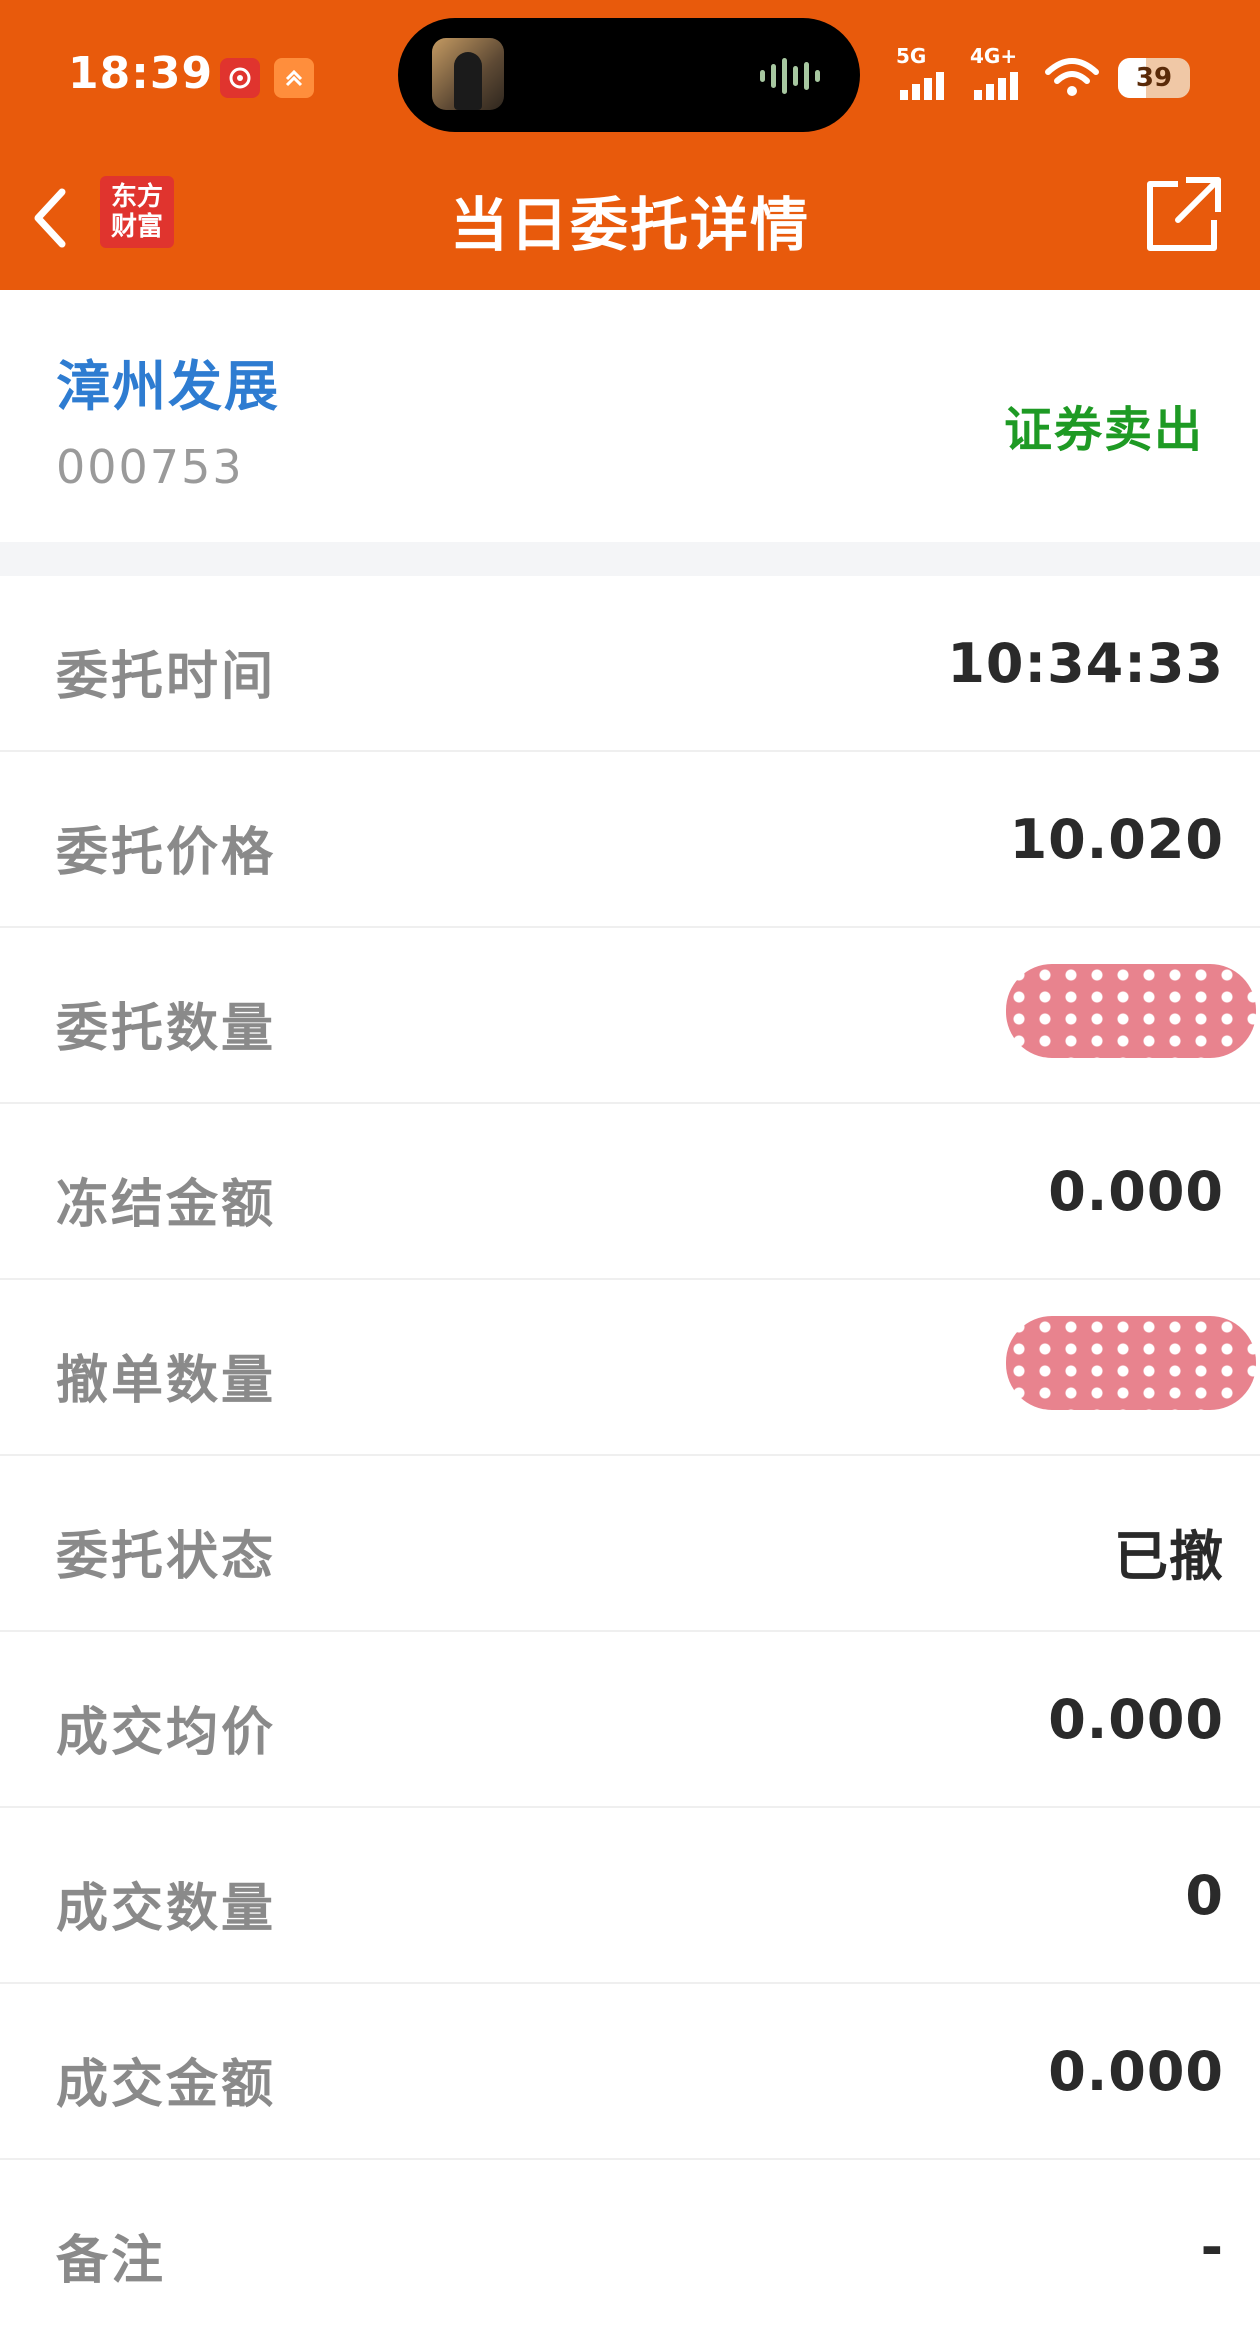  I want to click on battery-icon: 39, so click(1154, 78).